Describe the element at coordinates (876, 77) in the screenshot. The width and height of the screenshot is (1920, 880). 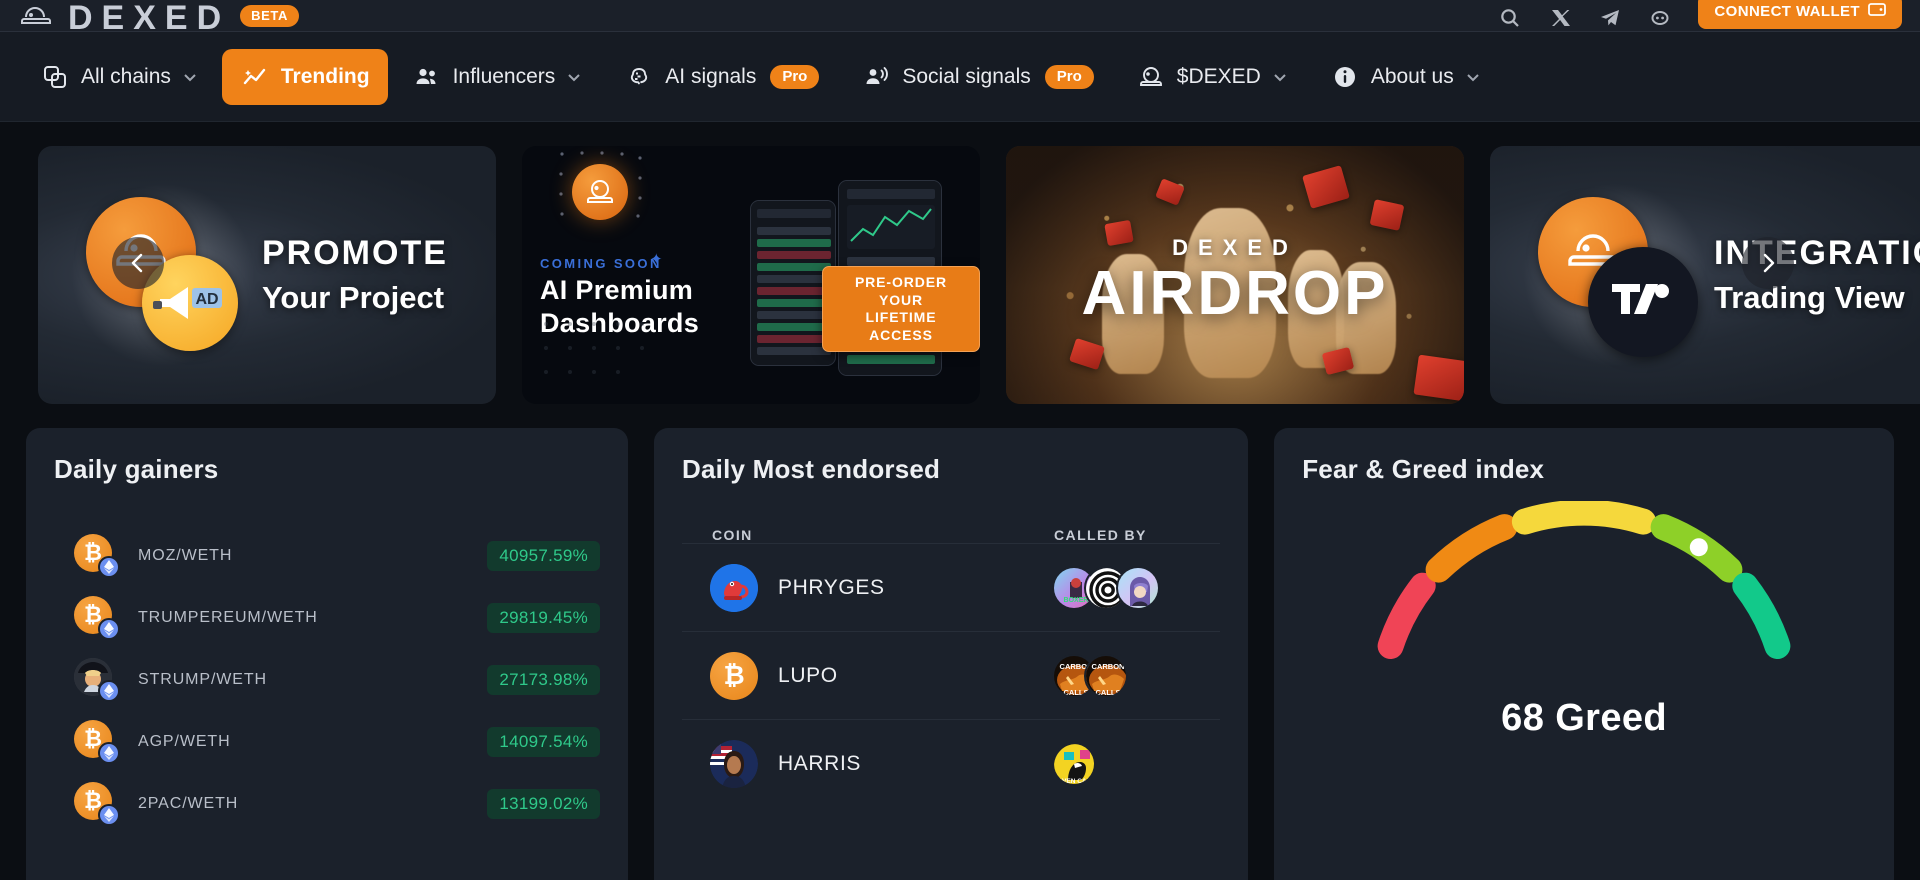
I see `person-broadcast-icon` at that location.